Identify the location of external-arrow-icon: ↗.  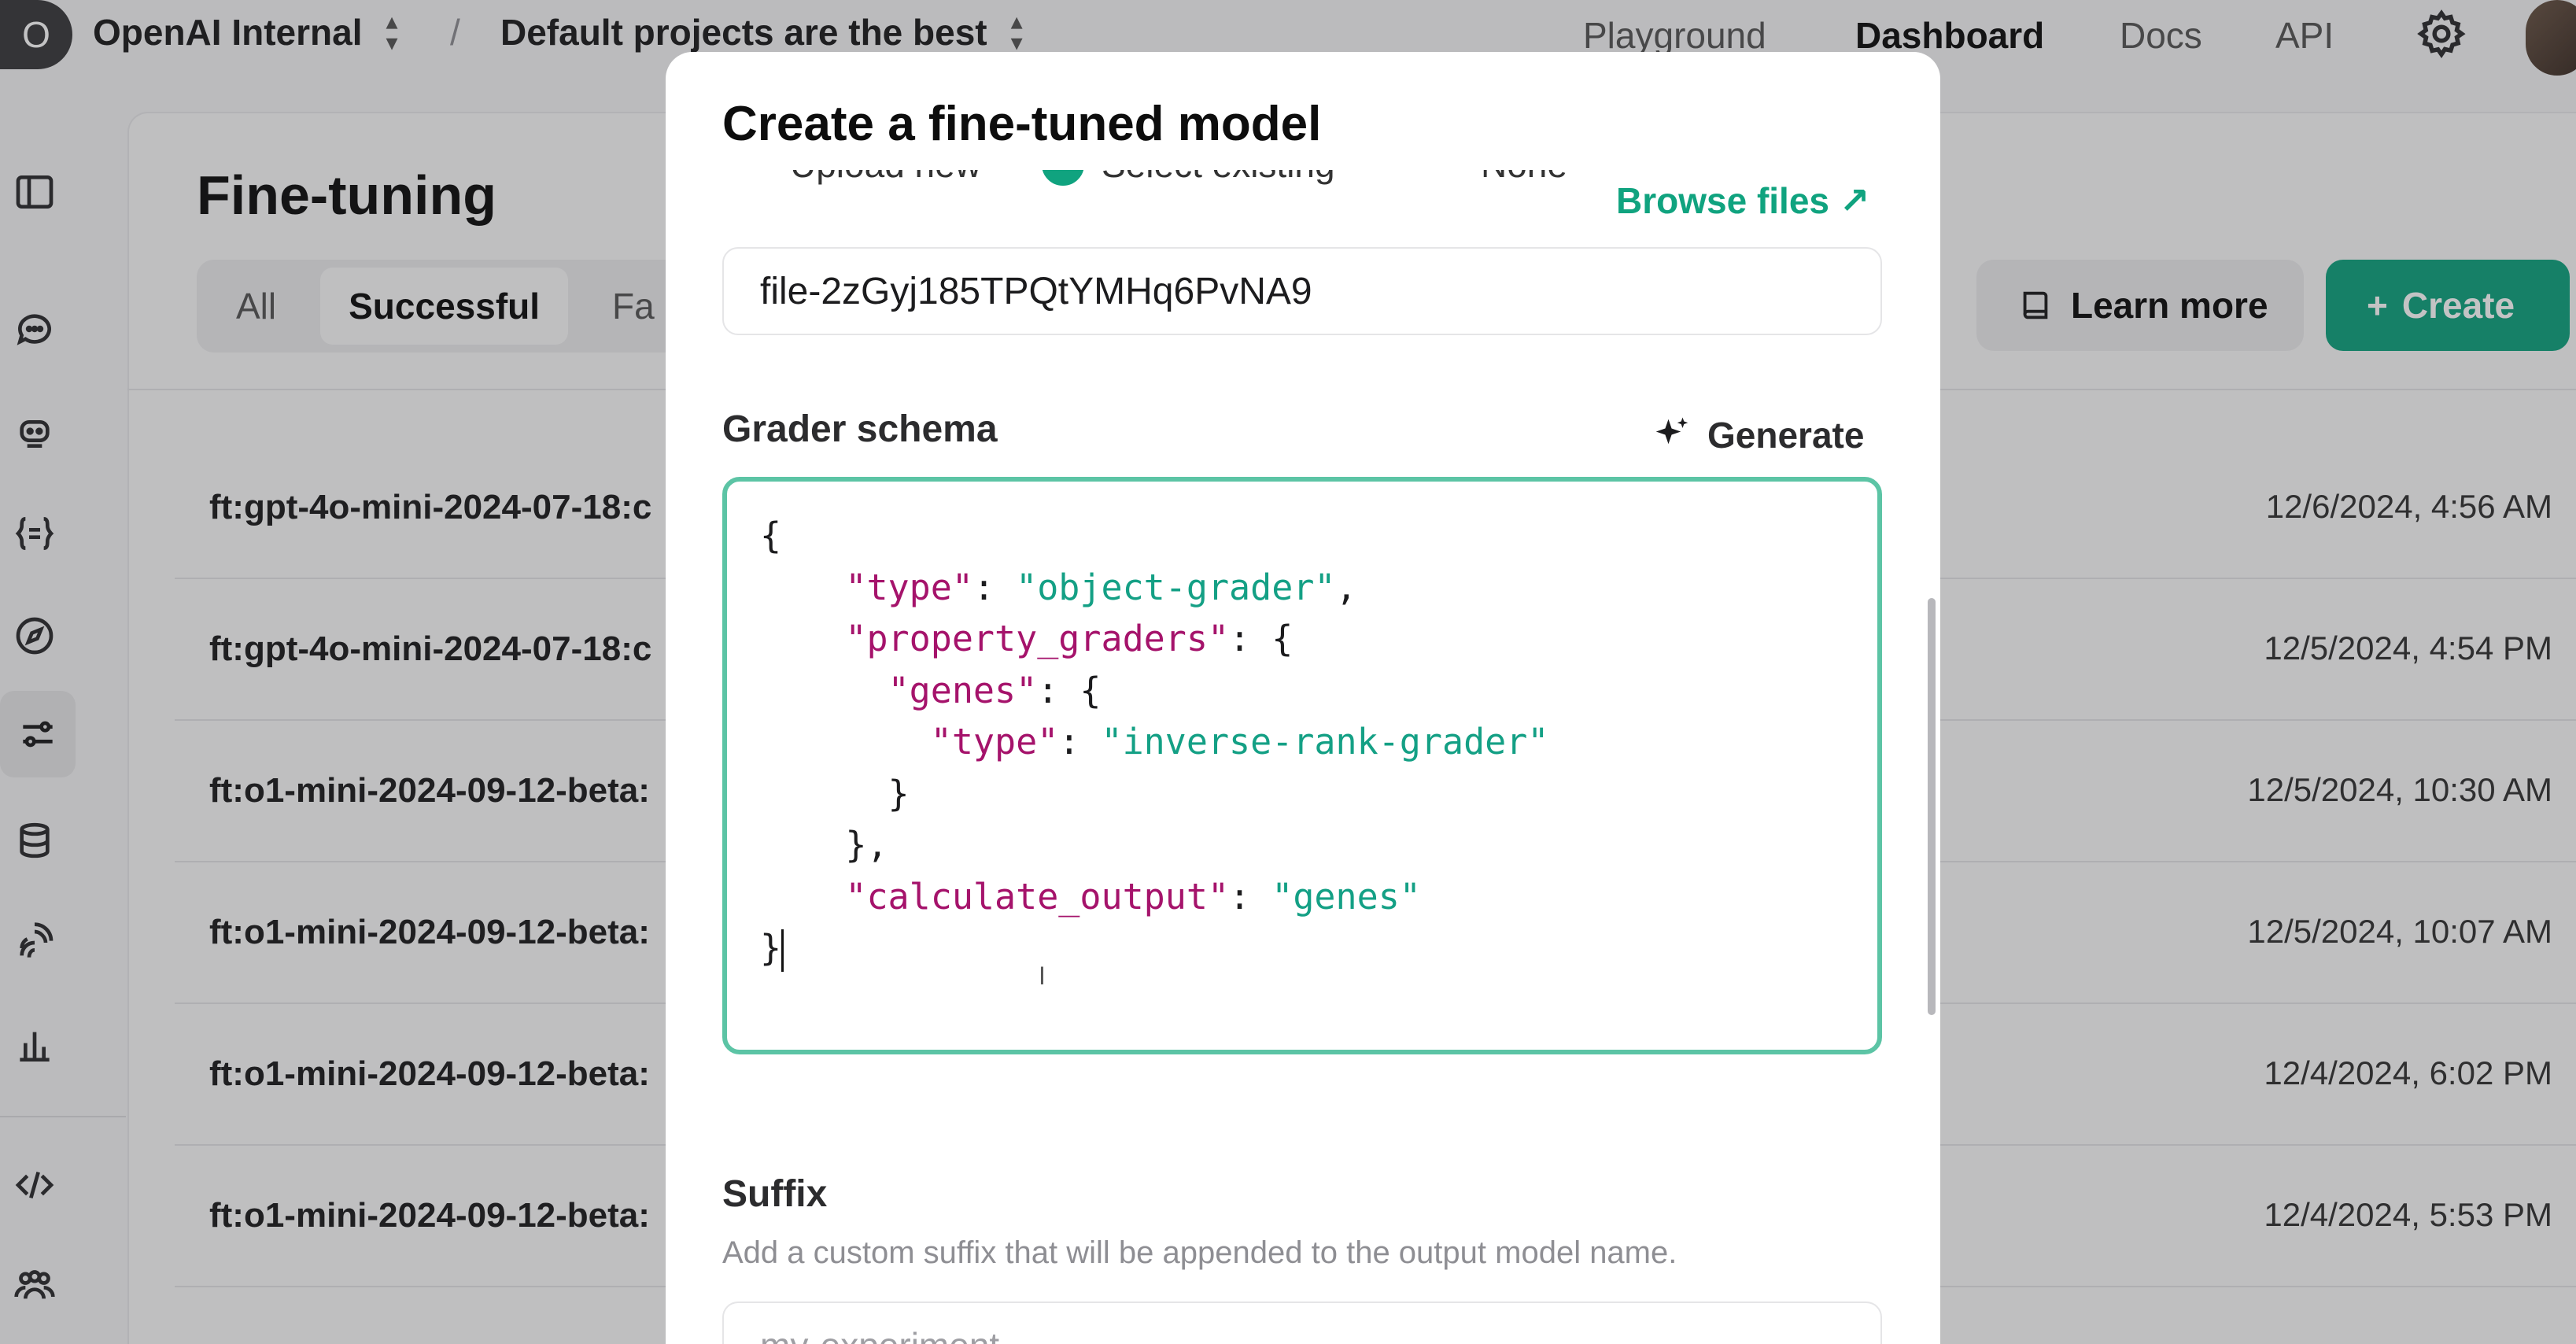
(1855, 200).